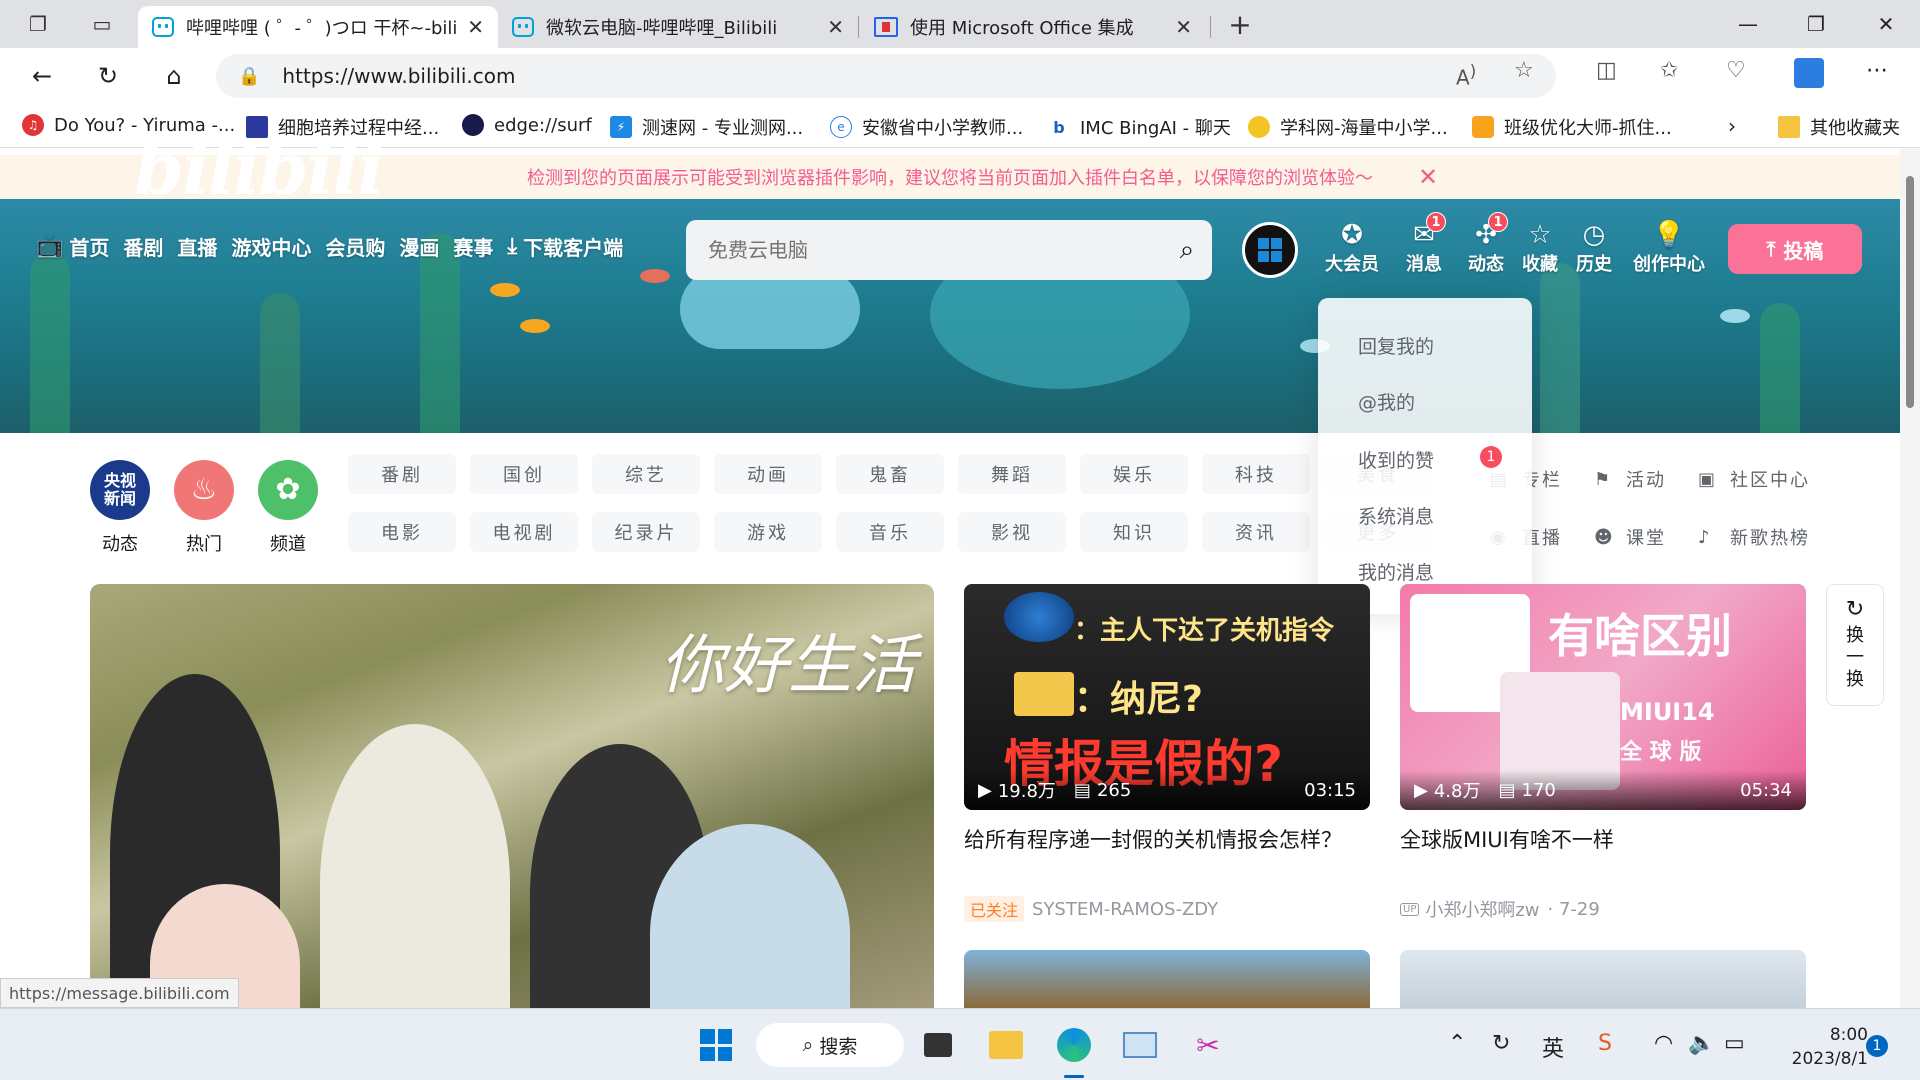  I want to click on tab-actions-icon: ▭, so click(102, 24).